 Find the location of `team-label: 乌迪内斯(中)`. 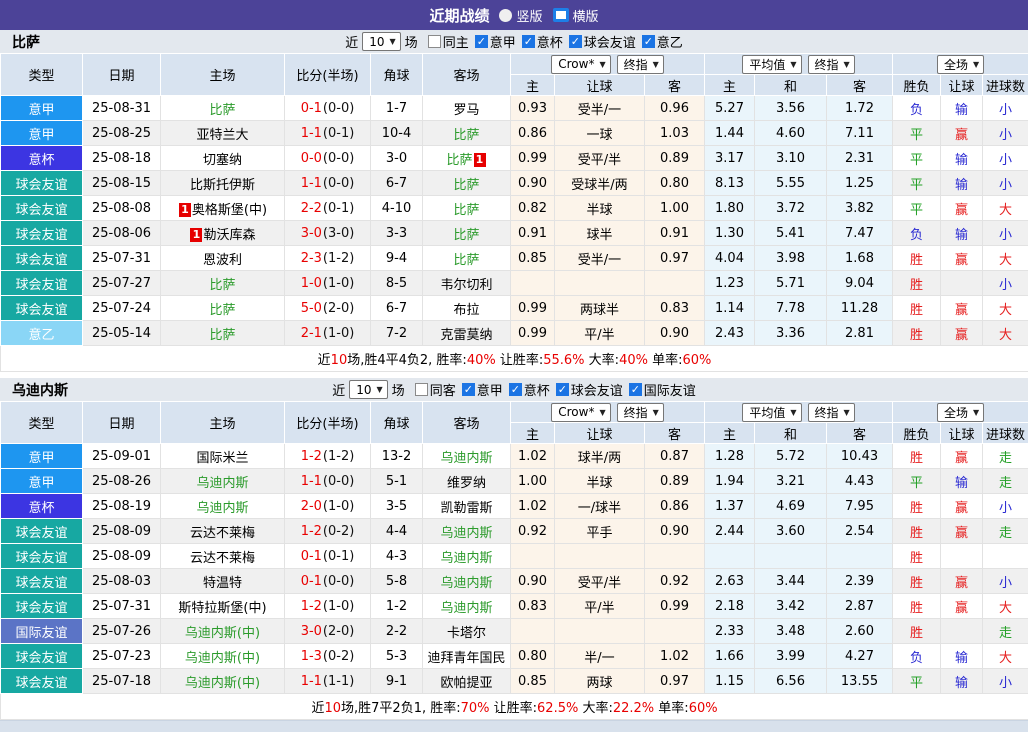

team-label: 乌迪内斯(中) is located at coordinates (222, 633).